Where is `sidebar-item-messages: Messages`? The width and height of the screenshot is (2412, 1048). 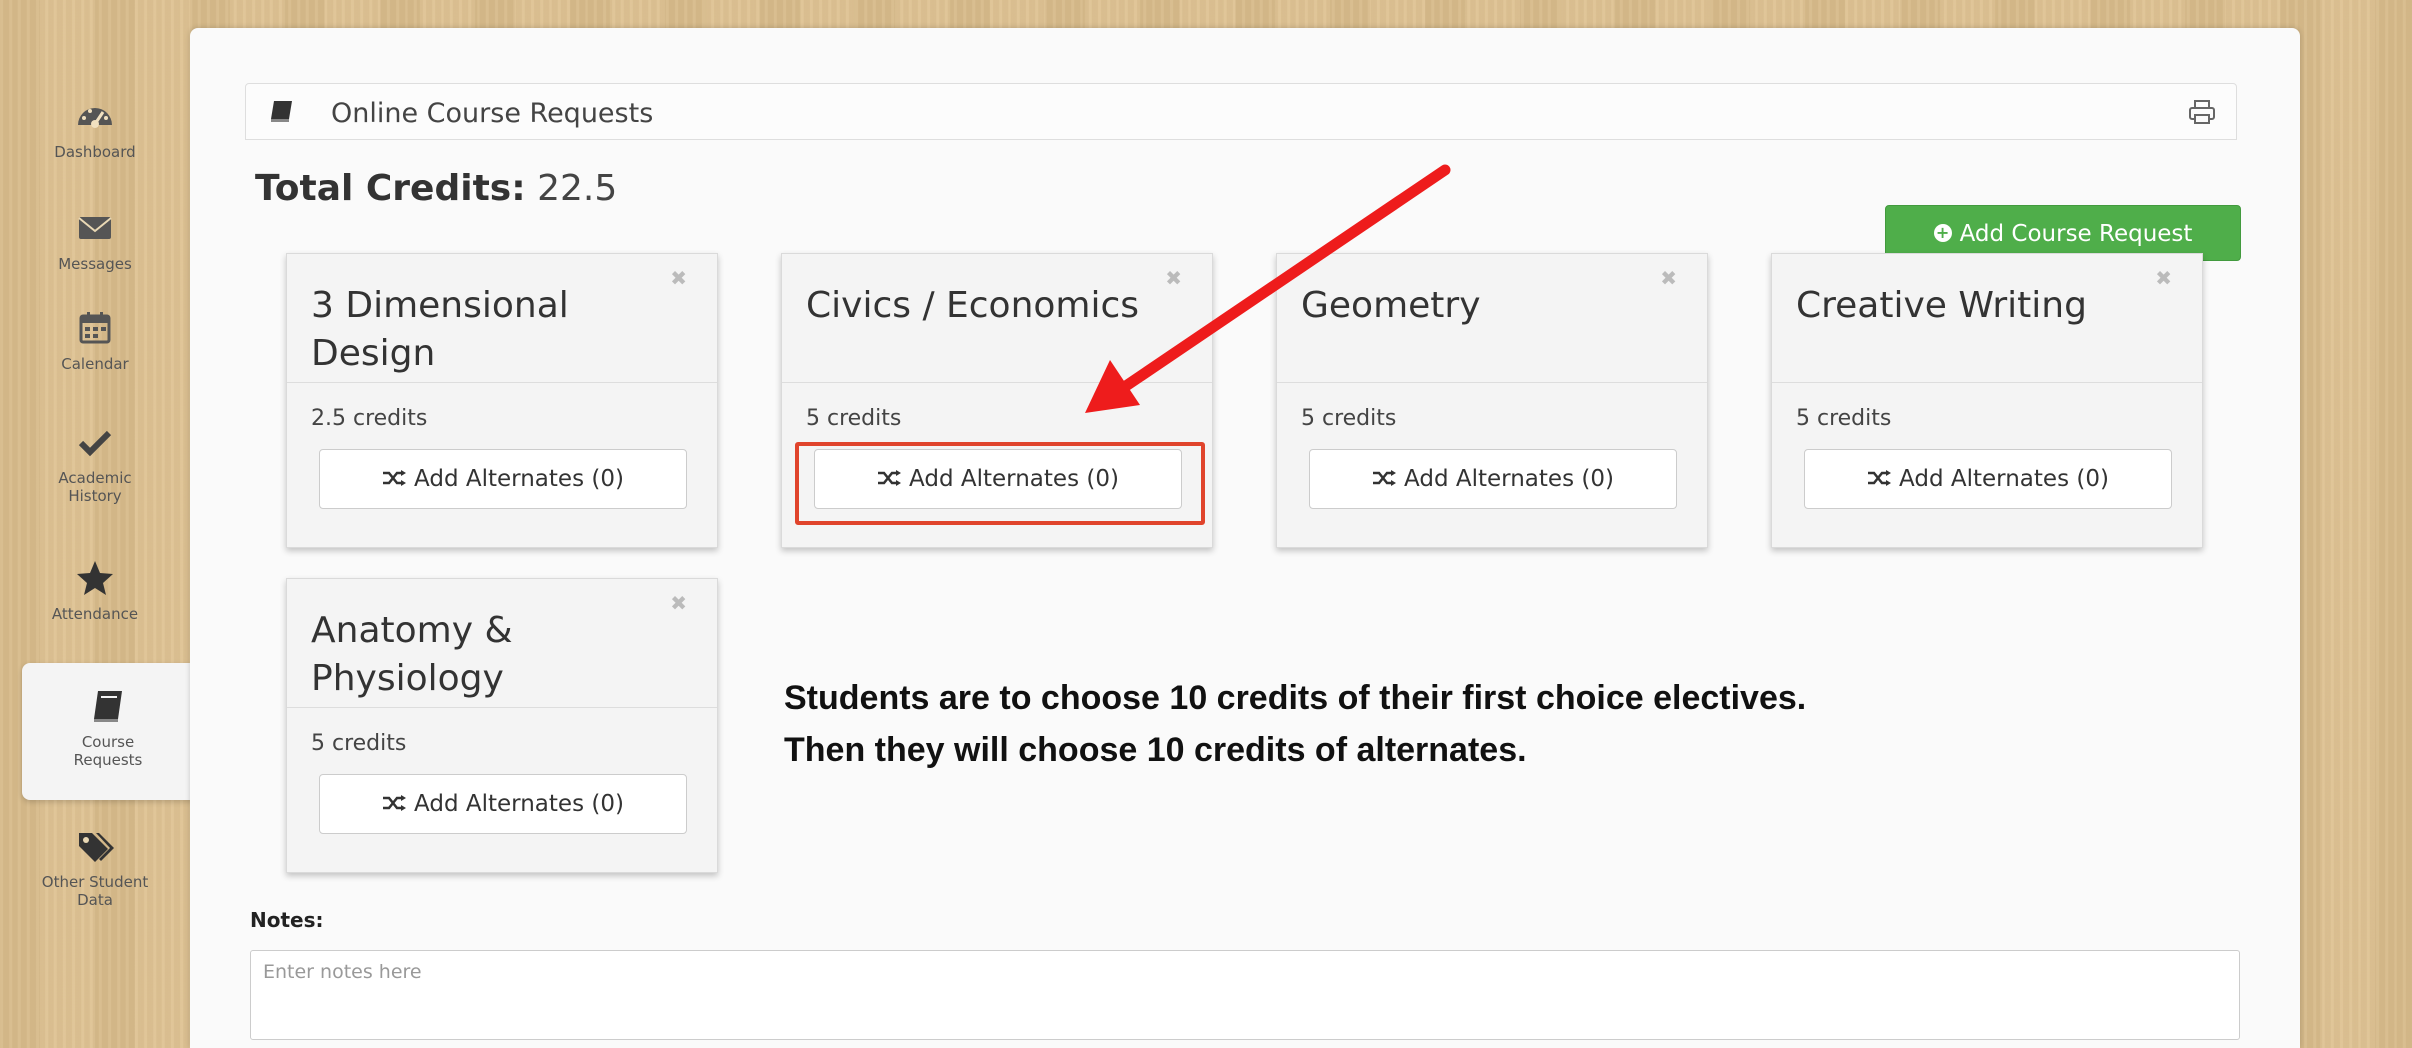 sidebar-item-messages: Messages is located at coordinates (95, 240).